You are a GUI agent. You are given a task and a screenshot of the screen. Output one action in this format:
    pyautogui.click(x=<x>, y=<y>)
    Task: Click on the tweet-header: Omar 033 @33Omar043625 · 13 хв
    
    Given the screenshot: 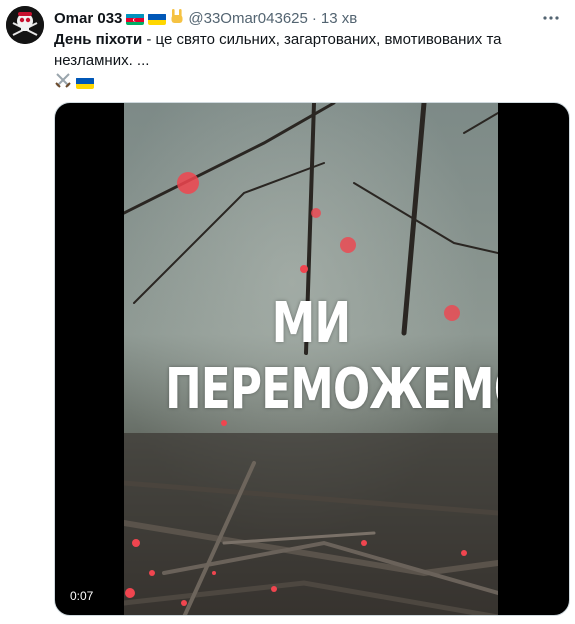 What is the action you would take?
    pyautogui.click(x=289, y=18)
    